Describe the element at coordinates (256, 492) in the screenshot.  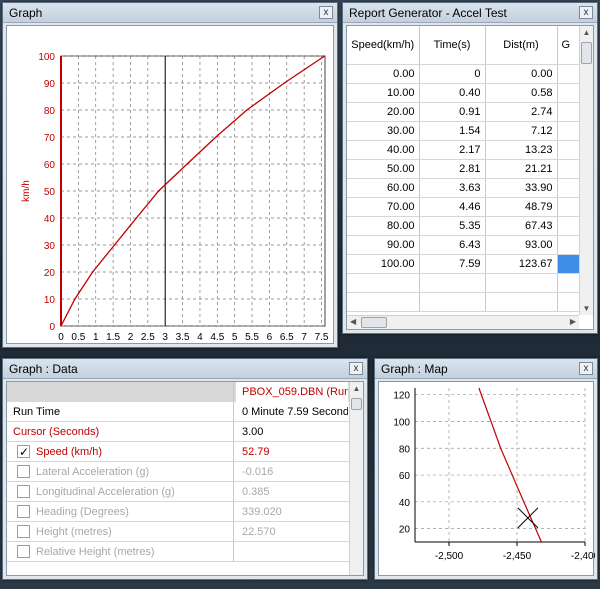
I see `data-row-value: 0.385` at that location.